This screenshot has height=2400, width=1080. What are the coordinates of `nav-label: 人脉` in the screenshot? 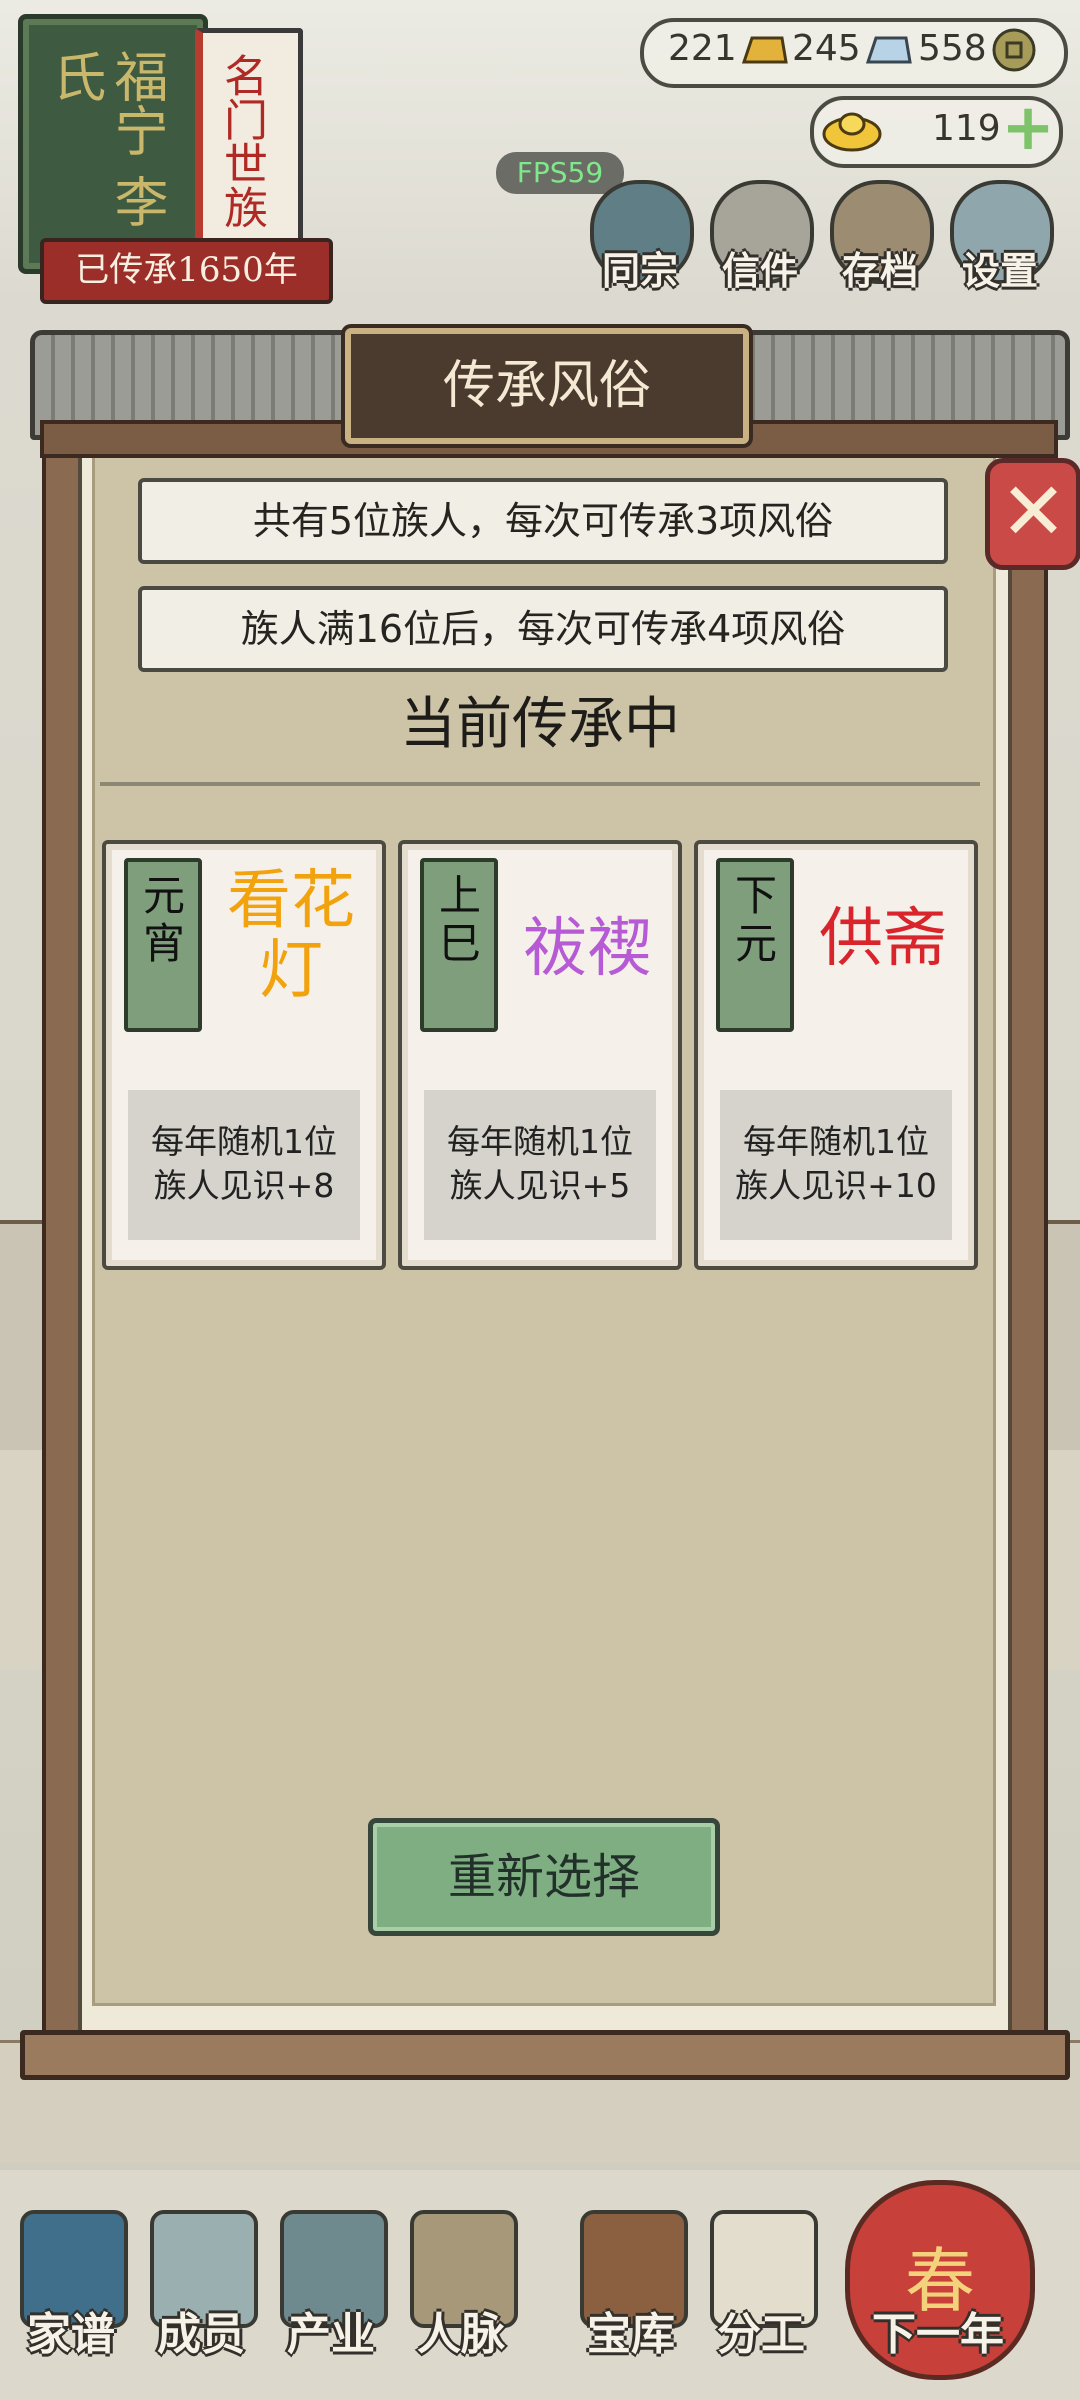 It's located at (461, 2334).